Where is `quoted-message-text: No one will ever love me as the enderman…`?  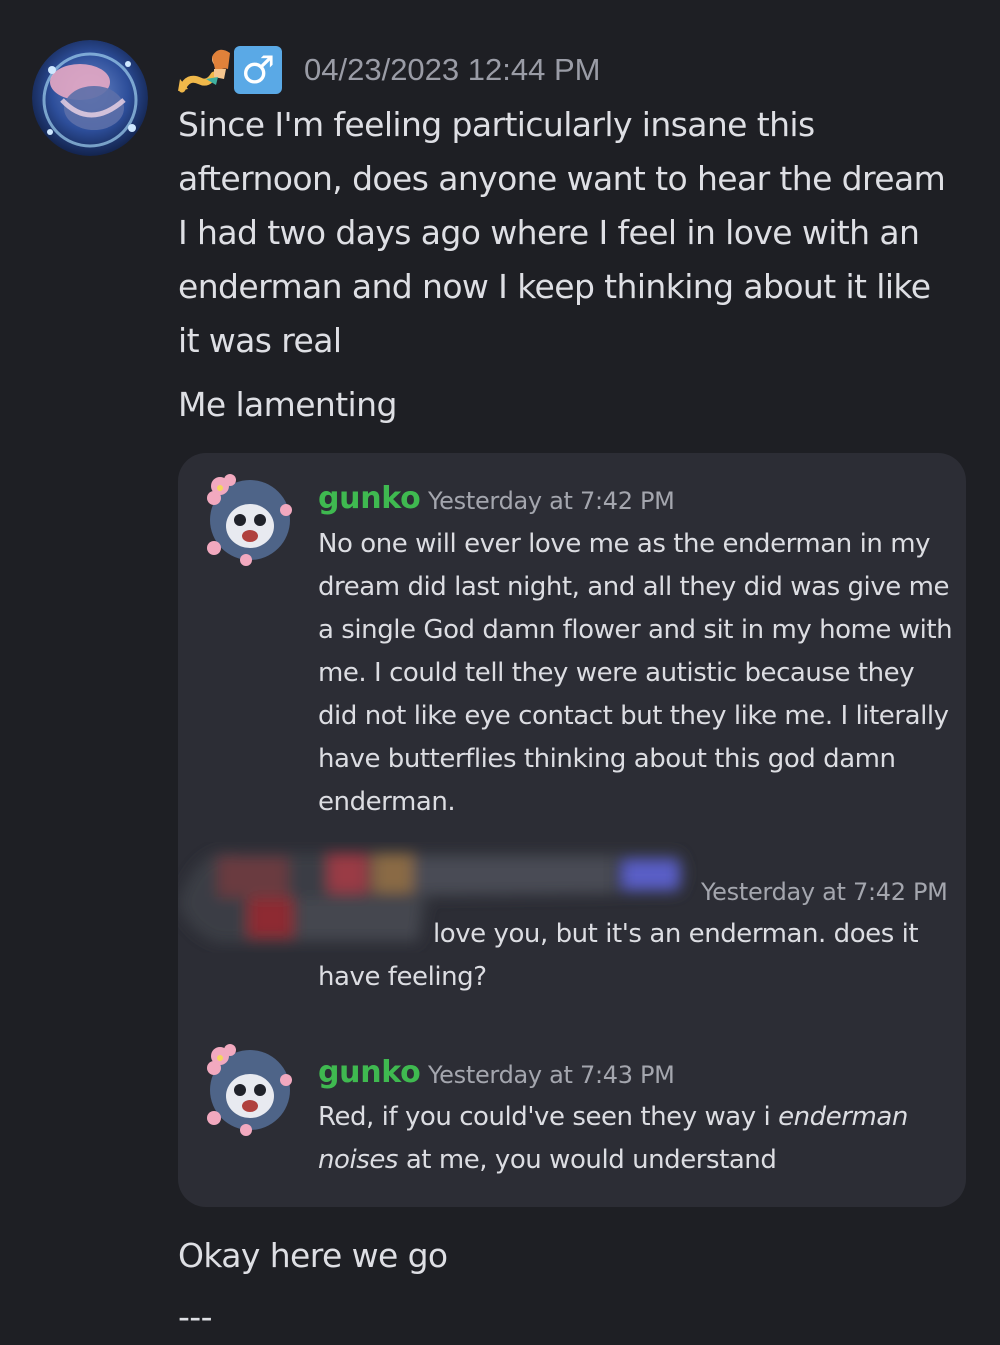 quoted-message-text: No one will ever love me as the enderman… is located at coordinates (635, 673).